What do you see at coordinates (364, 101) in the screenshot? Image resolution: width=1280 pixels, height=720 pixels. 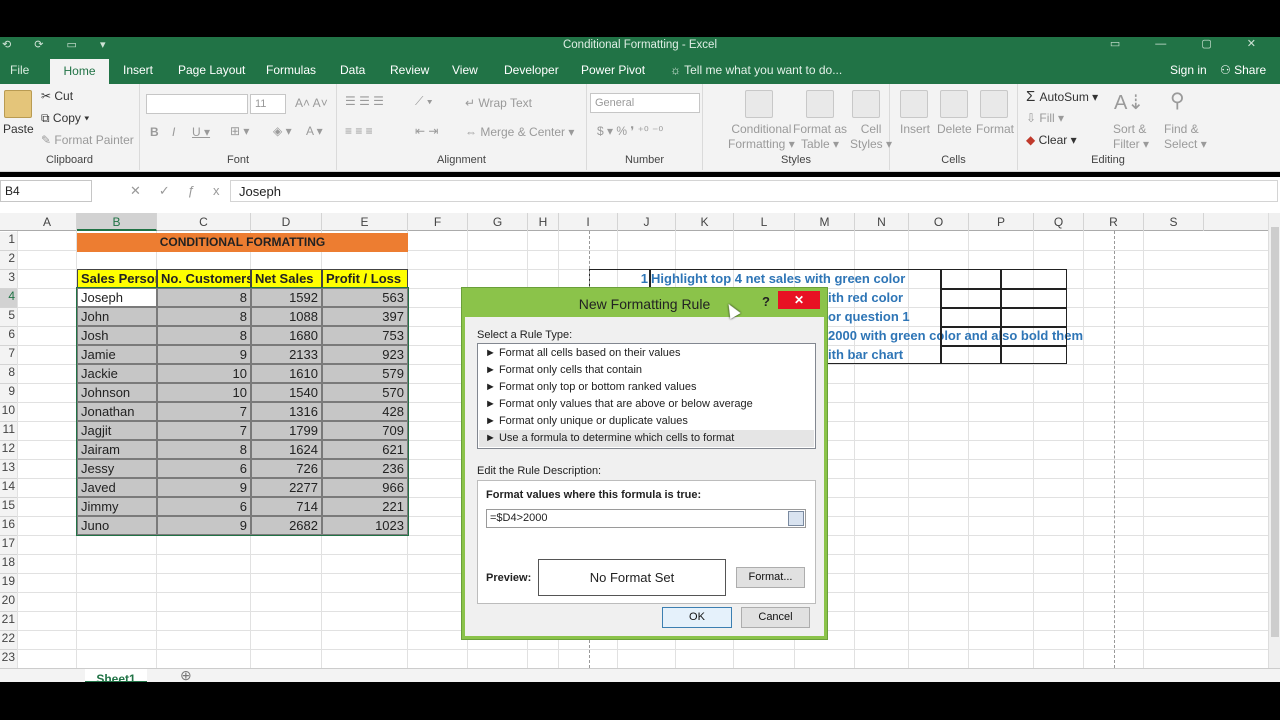 I see `vertical-align-buttons: ☰ ☰ ☰` at bounding box center [364, 101].